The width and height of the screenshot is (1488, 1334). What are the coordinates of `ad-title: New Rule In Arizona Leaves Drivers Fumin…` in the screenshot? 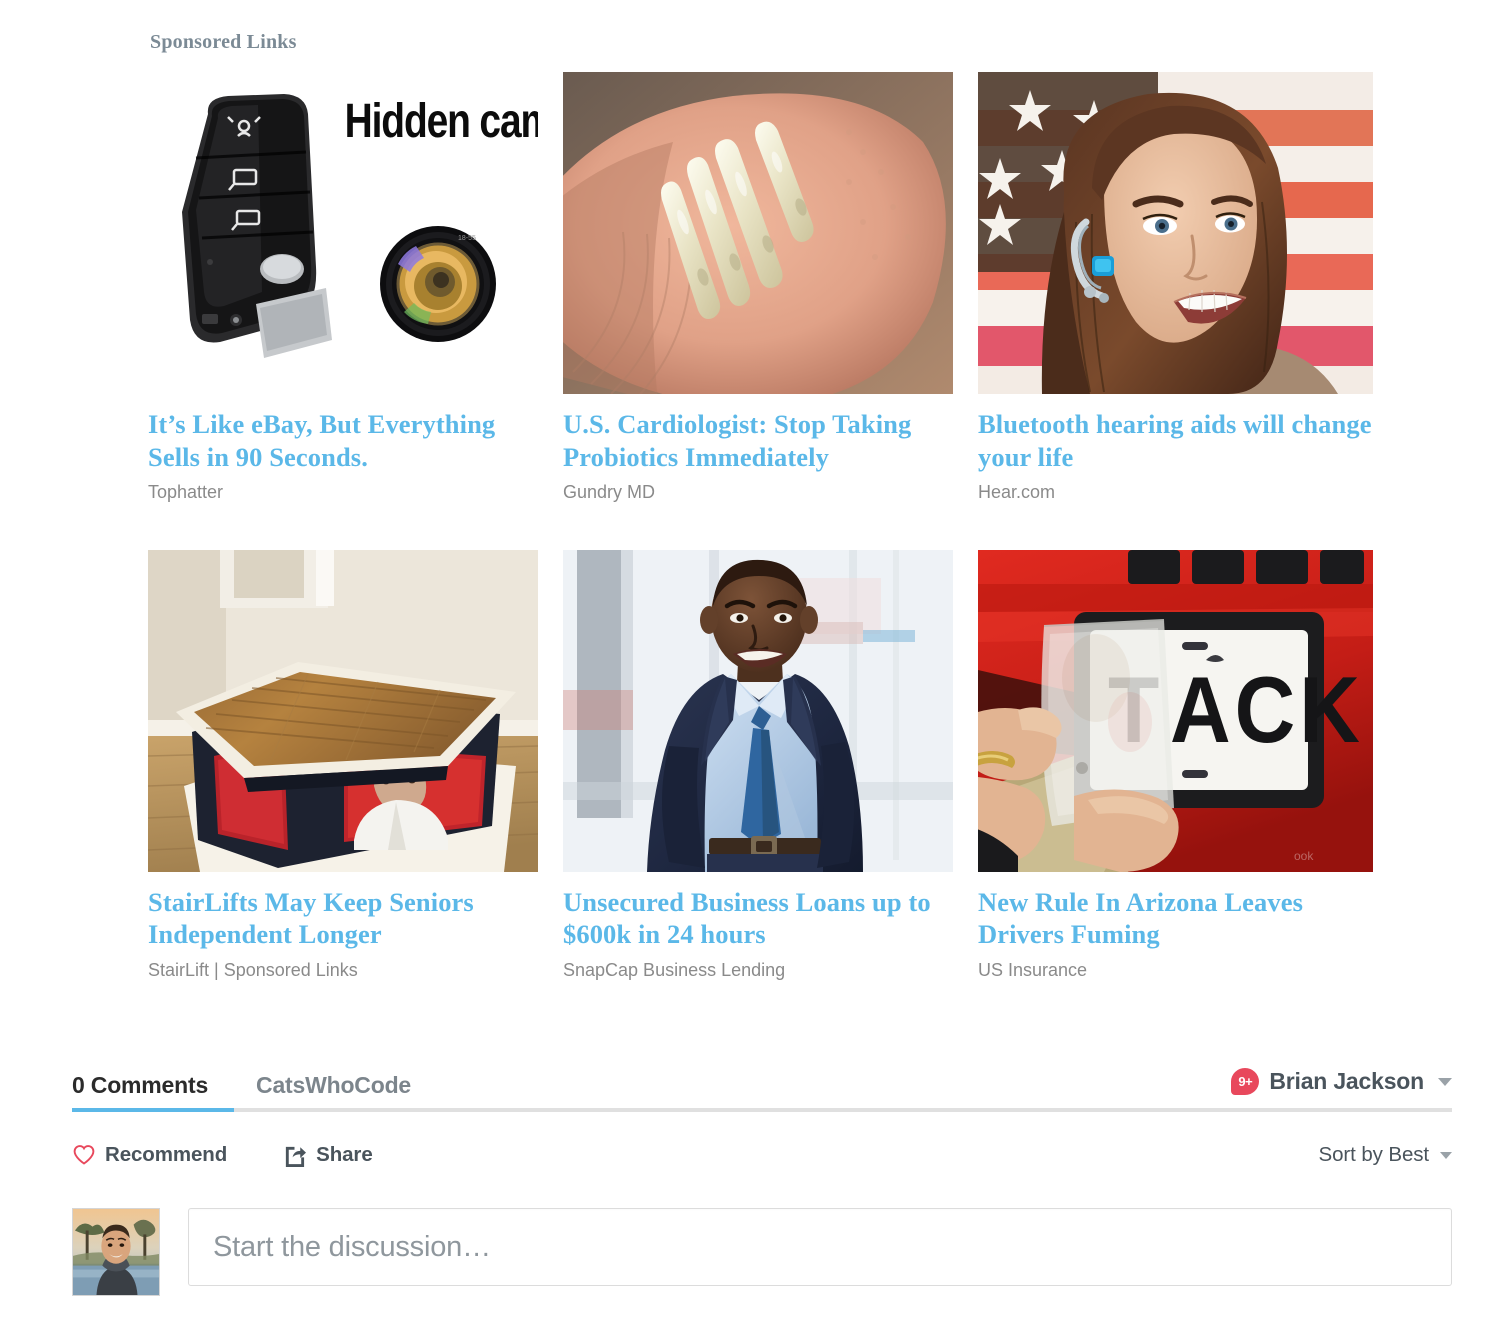 It's located at (1140, 918).